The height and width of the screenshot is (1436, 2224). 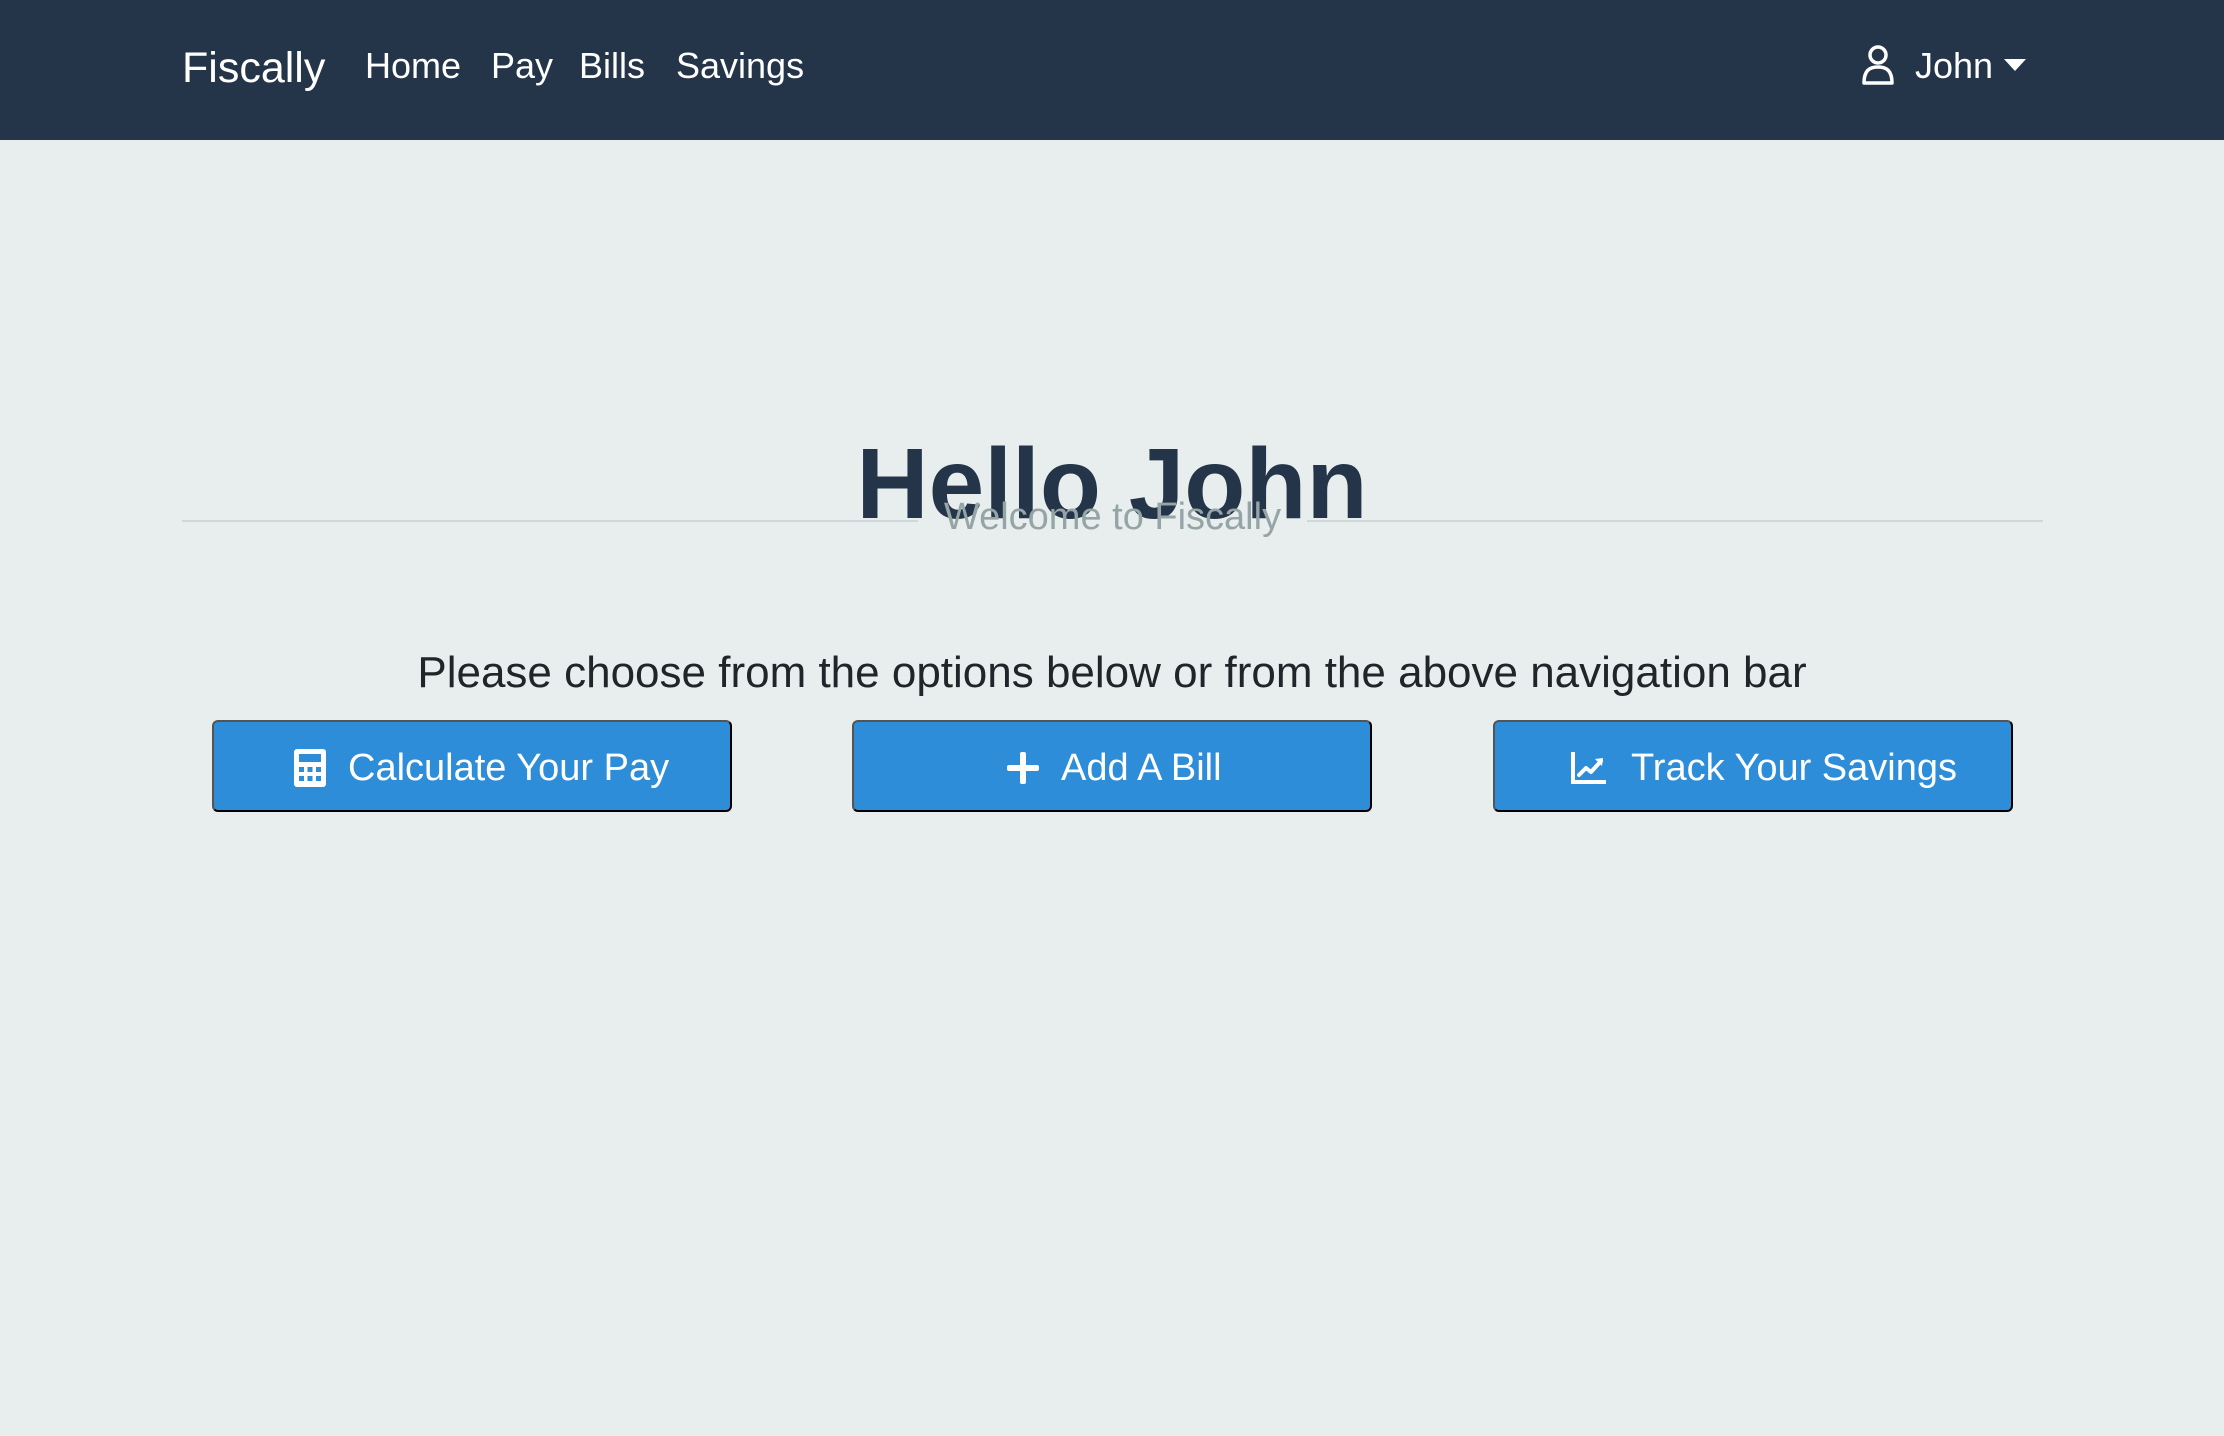 What do you see at coordinates (522, 66) in the screenshot?
I see `nav-link-pay: Pay` at bounding box center [522, 66].